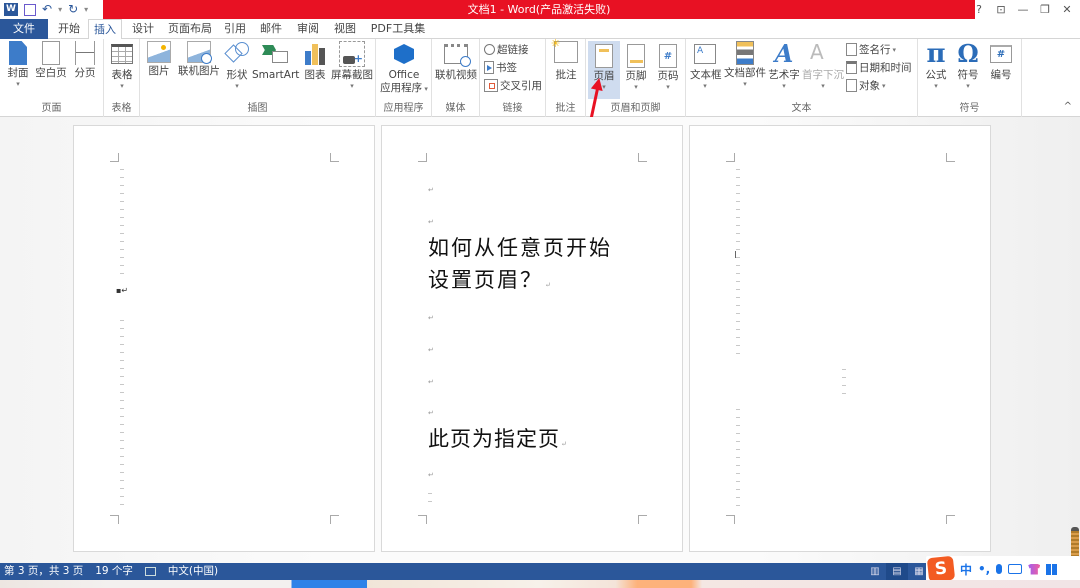  What do you see at coordinates (817, 52) in the screenshot?
I see `drop-cap-icon: A` at bounding box center [817, 52].